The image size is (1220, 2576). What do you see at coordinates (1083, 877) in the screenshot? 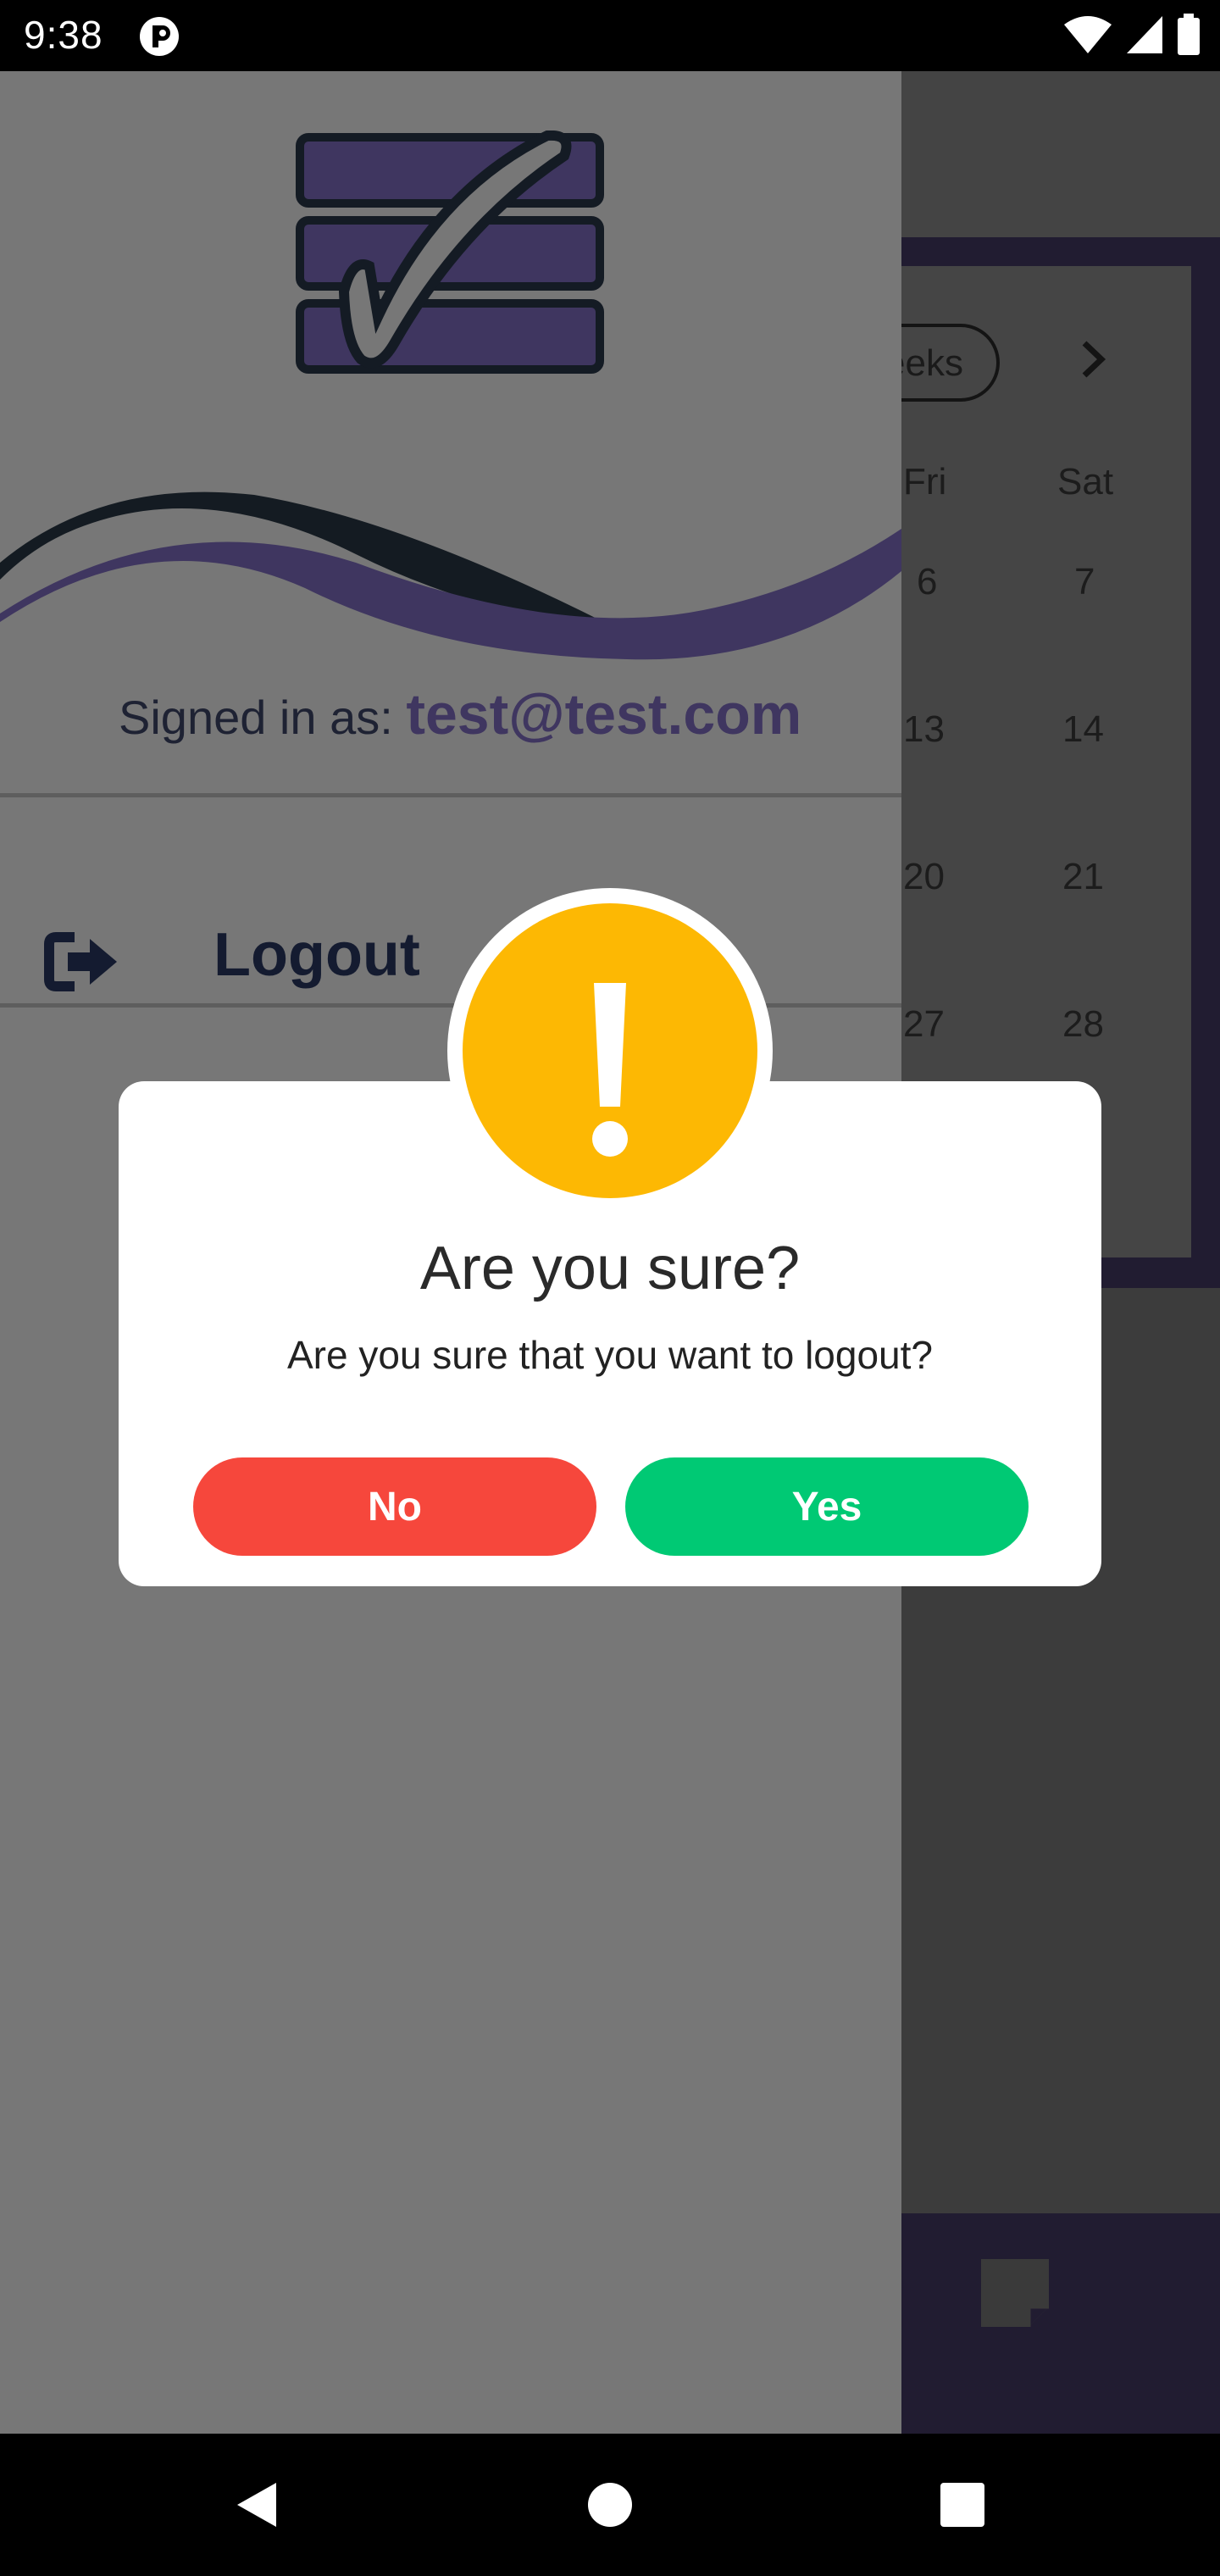
I see `day-cell: 21` at bounding box center [1083, 877].